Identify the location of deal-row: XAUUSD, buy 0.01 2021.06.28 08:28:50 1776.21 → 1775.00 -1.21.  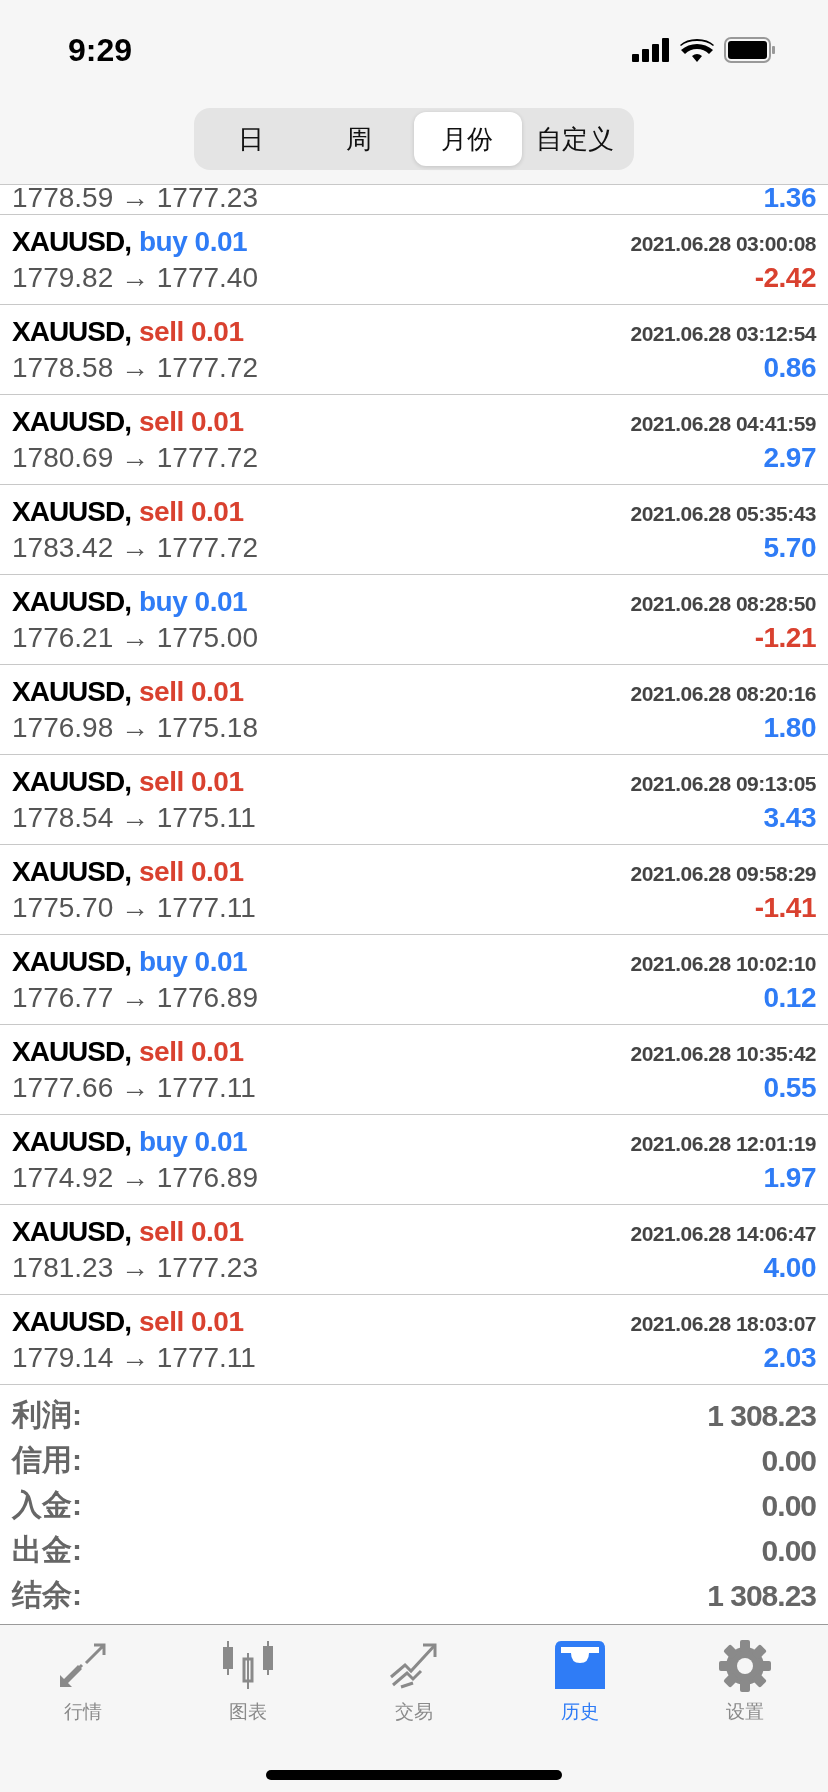
(414, 620).